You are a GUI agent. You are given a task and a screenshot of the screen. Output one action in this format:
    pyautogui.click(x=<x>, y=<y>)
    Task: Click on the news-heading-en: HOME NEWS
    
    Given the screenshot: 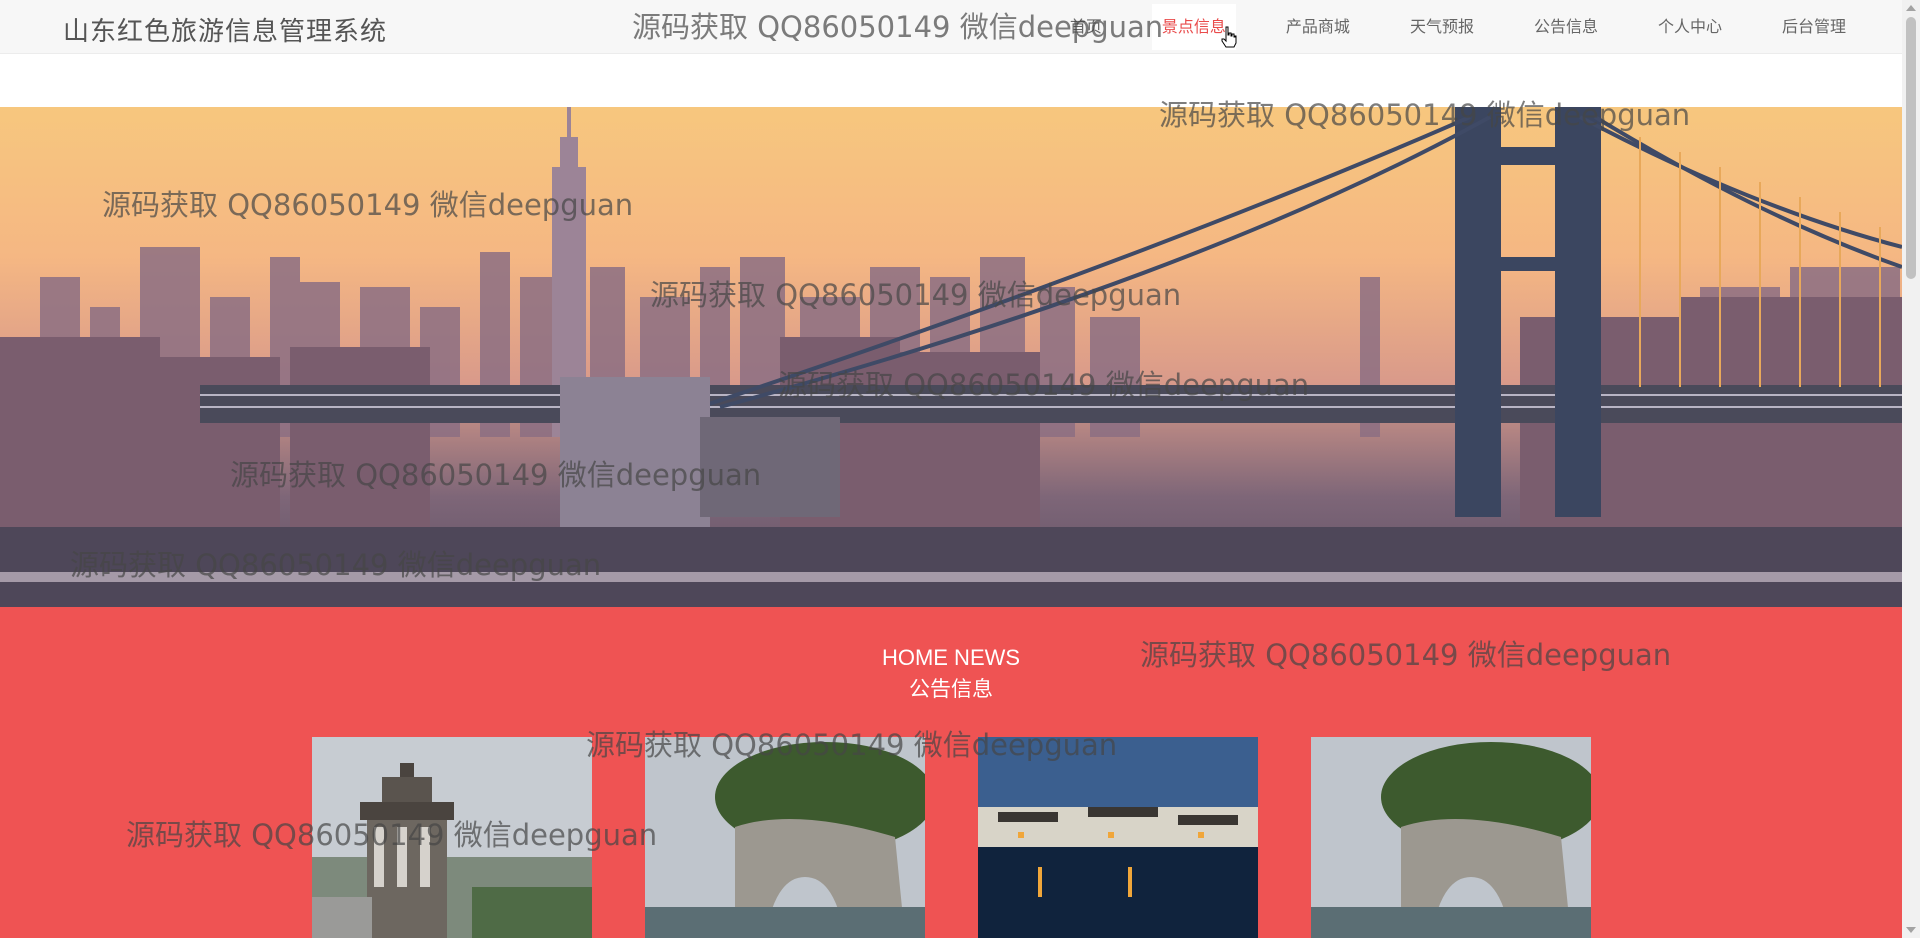 What is the action you would take?
    pyautogui.click(x=951, y=657)
    